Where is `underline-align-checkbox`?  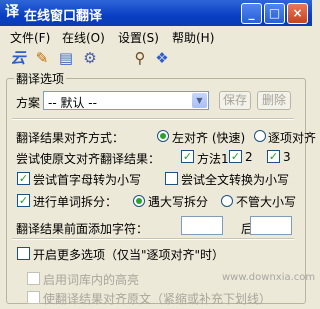
underline-align-checkbox is located at coordinates (33, 297).